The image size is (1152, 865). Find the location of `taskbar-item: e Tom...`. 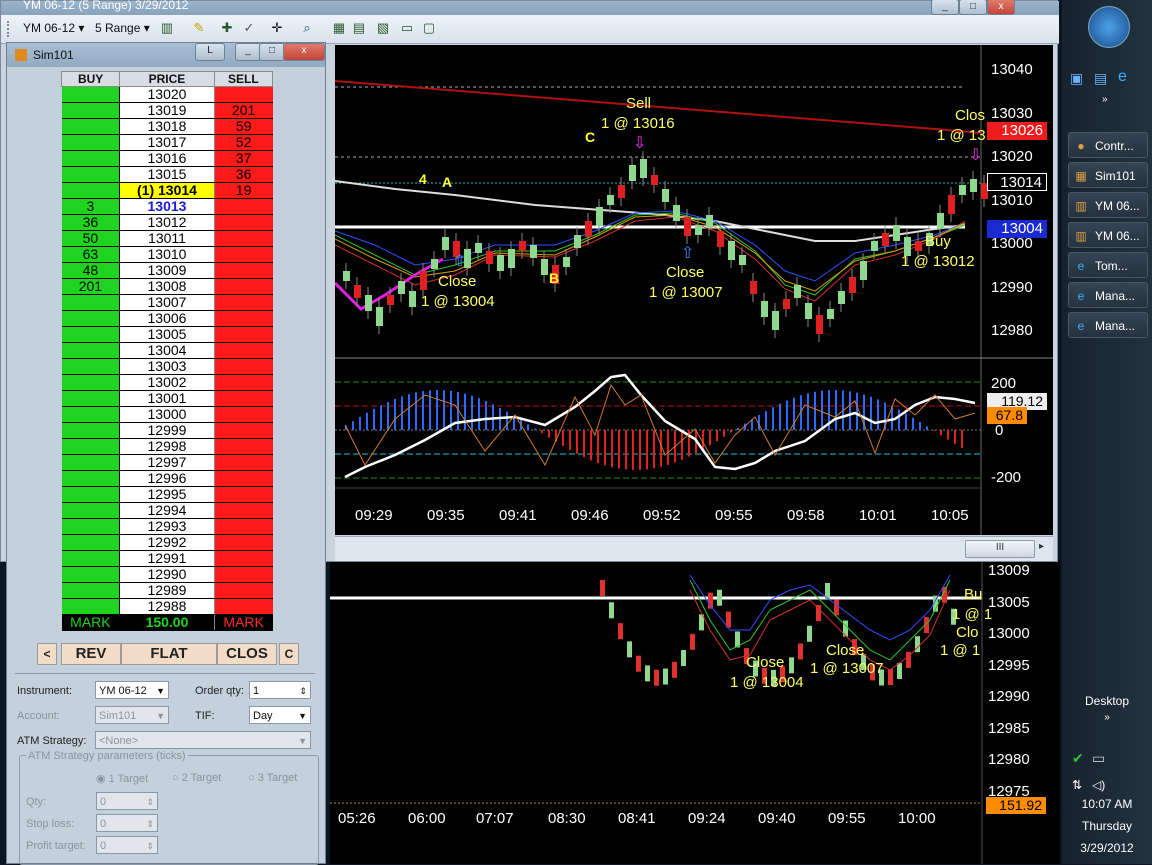

taskbar-item: e Tom... is located at coordinates (1108, 265).